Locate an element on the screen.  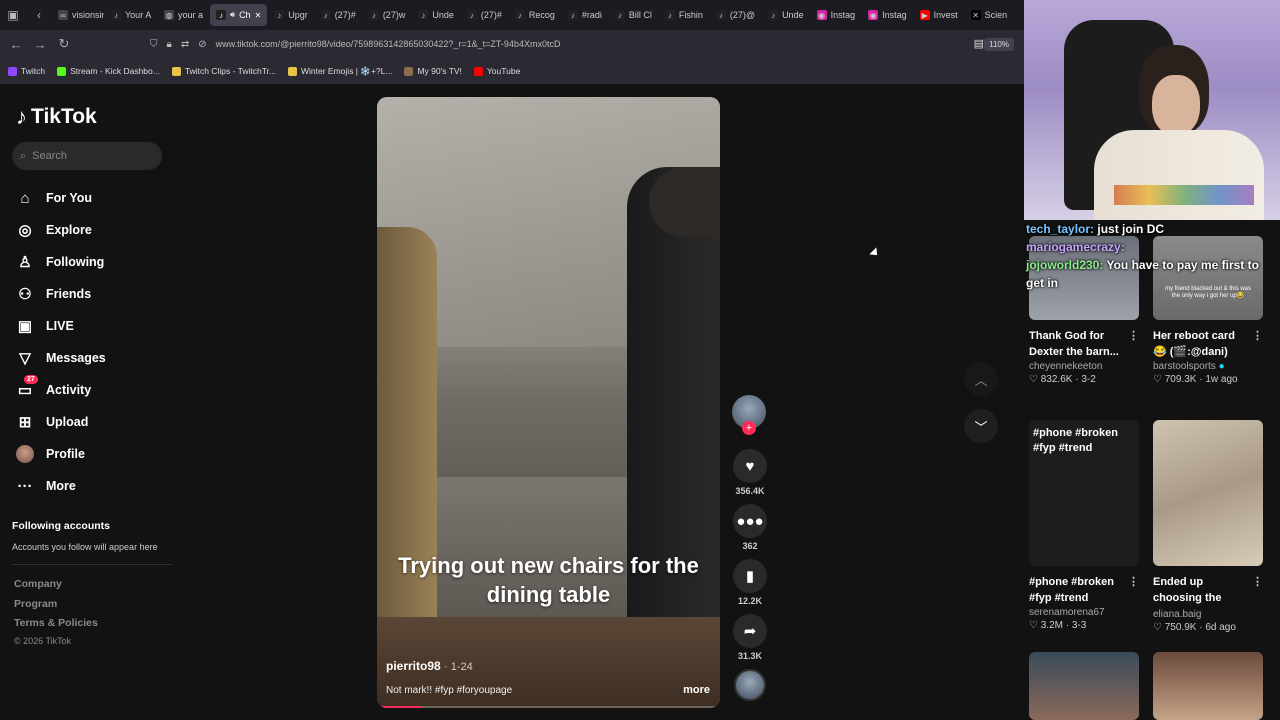
bookmark-label: YouTube is located at coordinates (503, 71).